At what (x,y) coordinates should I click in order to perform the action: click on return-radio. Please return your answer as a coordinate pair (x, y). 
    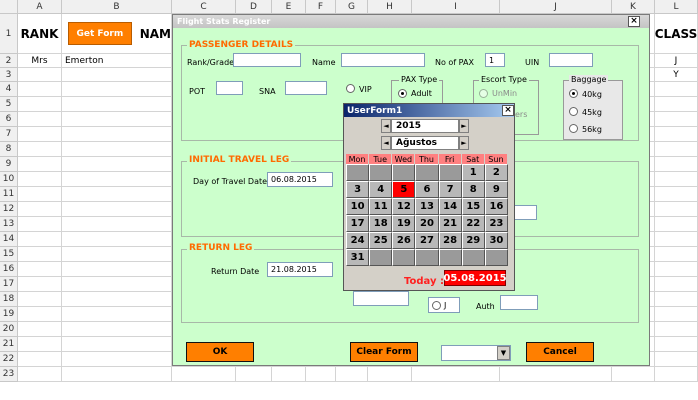
    Looking at the image, I should click on (436, 305).